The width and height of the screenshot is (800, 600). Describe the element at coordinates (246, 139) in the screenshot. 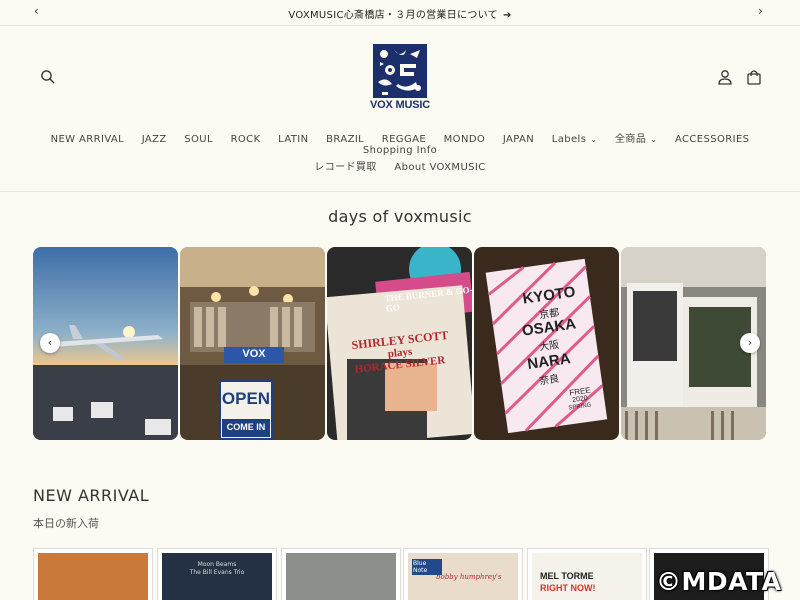

I see `nav-rock: ROCK` at that location.